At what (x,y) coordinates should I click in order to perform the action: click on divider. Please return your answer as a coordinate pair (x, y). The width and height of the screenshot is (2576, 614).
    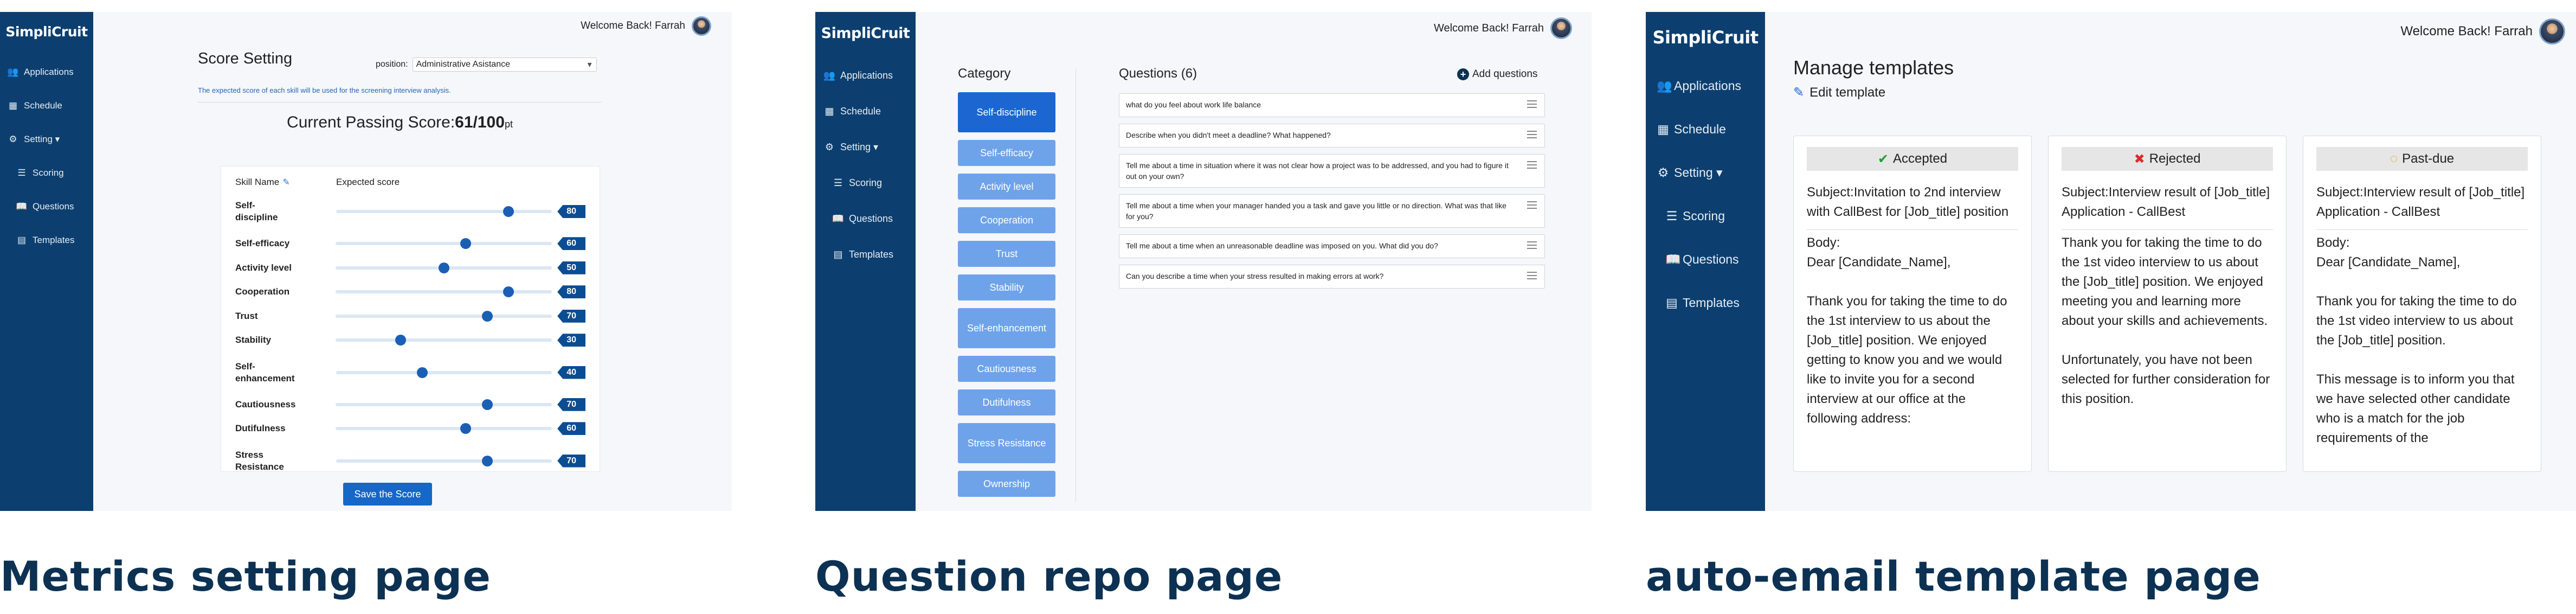
    Looking at the image, I should click on (2167, 229).